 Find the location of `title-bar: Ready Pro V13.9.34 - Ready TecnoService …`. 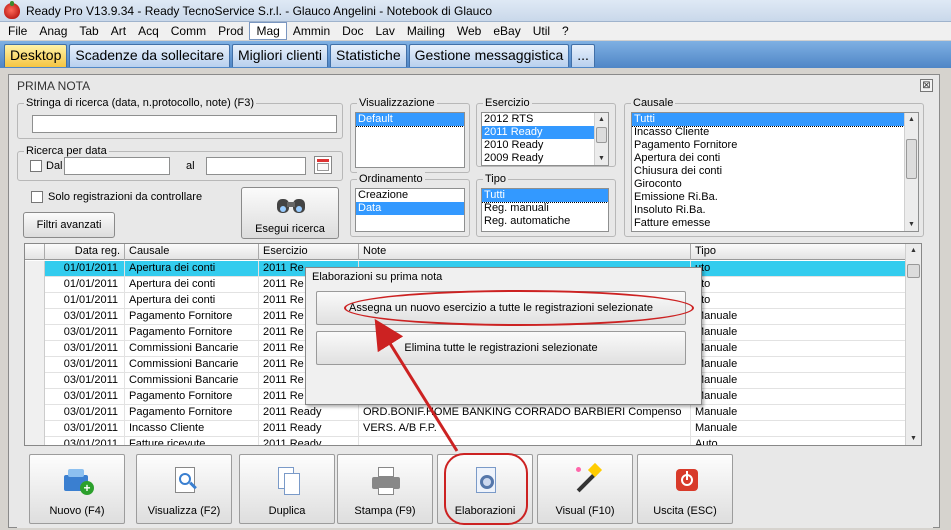

title-bar: Ready Pro V13.9.34 - Ready TecnoService … is located at coordinates (475, 11).